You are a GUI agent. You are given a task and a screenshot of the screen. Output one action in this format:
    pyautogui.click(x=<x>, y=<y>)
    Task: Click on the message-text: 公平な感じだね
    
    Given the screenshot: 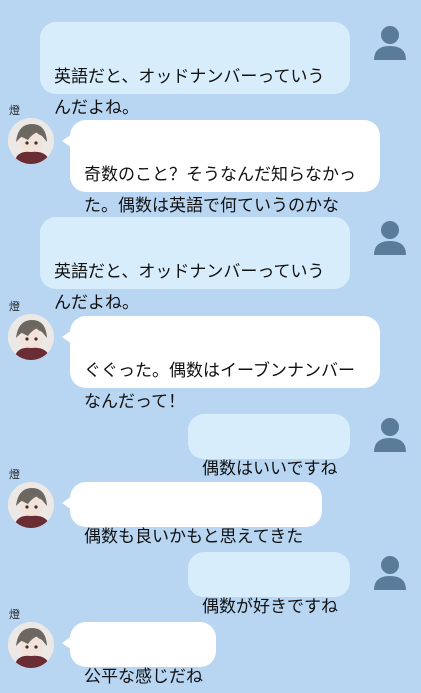 What is the action you would take?
    pyautogui.click(x=143, y=677)
    